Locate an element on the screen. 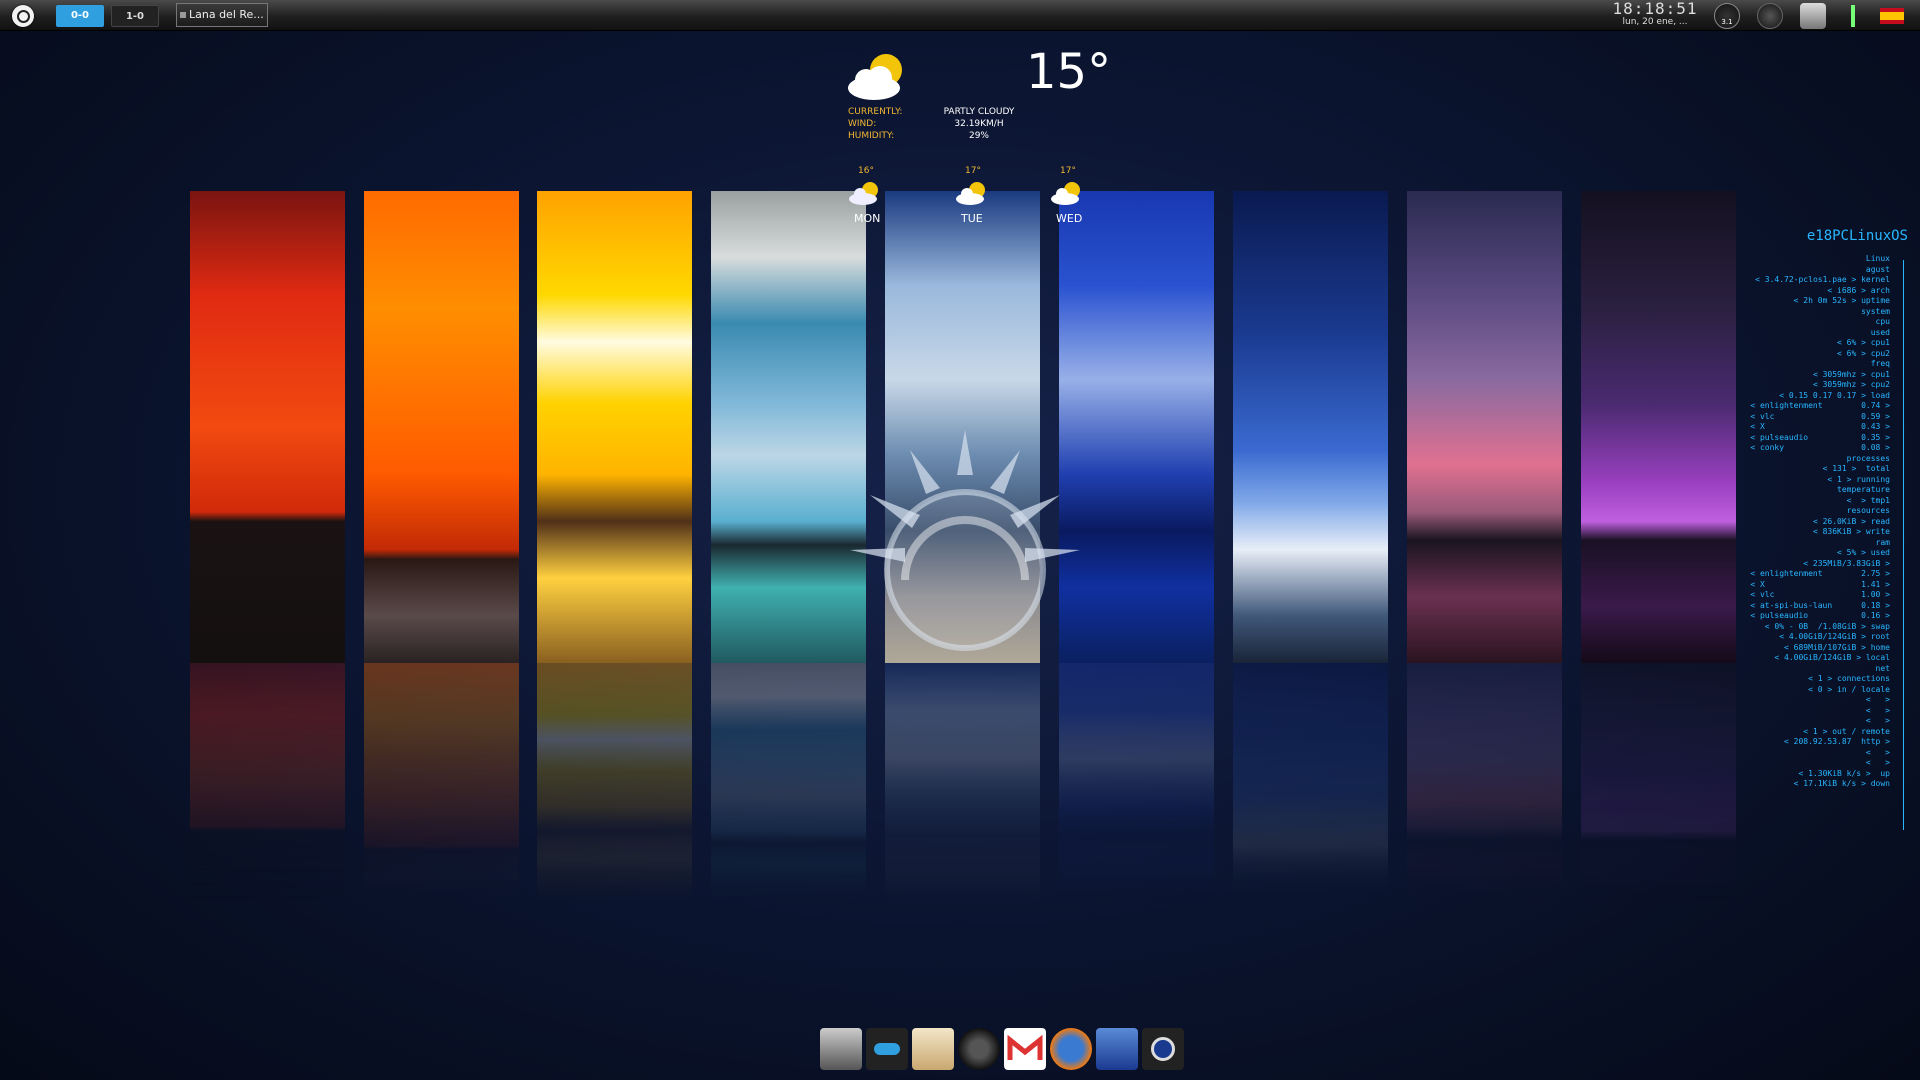  spain-flag-icon is located at coordinates (1892, 16).